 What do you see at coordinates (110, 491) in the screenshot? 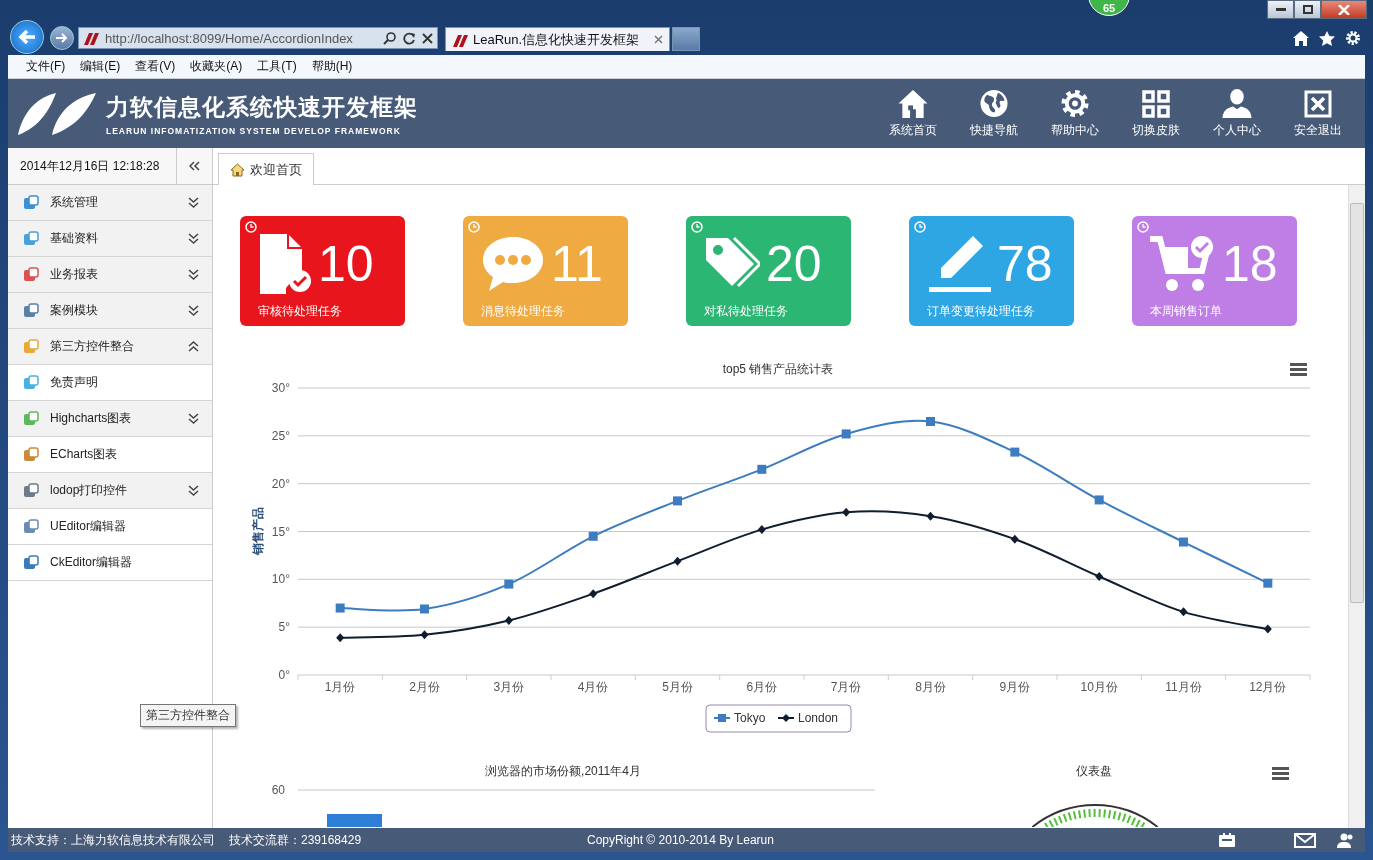
I see `sidebar-item: lodop打印控件` at bounding box center [110, 491].